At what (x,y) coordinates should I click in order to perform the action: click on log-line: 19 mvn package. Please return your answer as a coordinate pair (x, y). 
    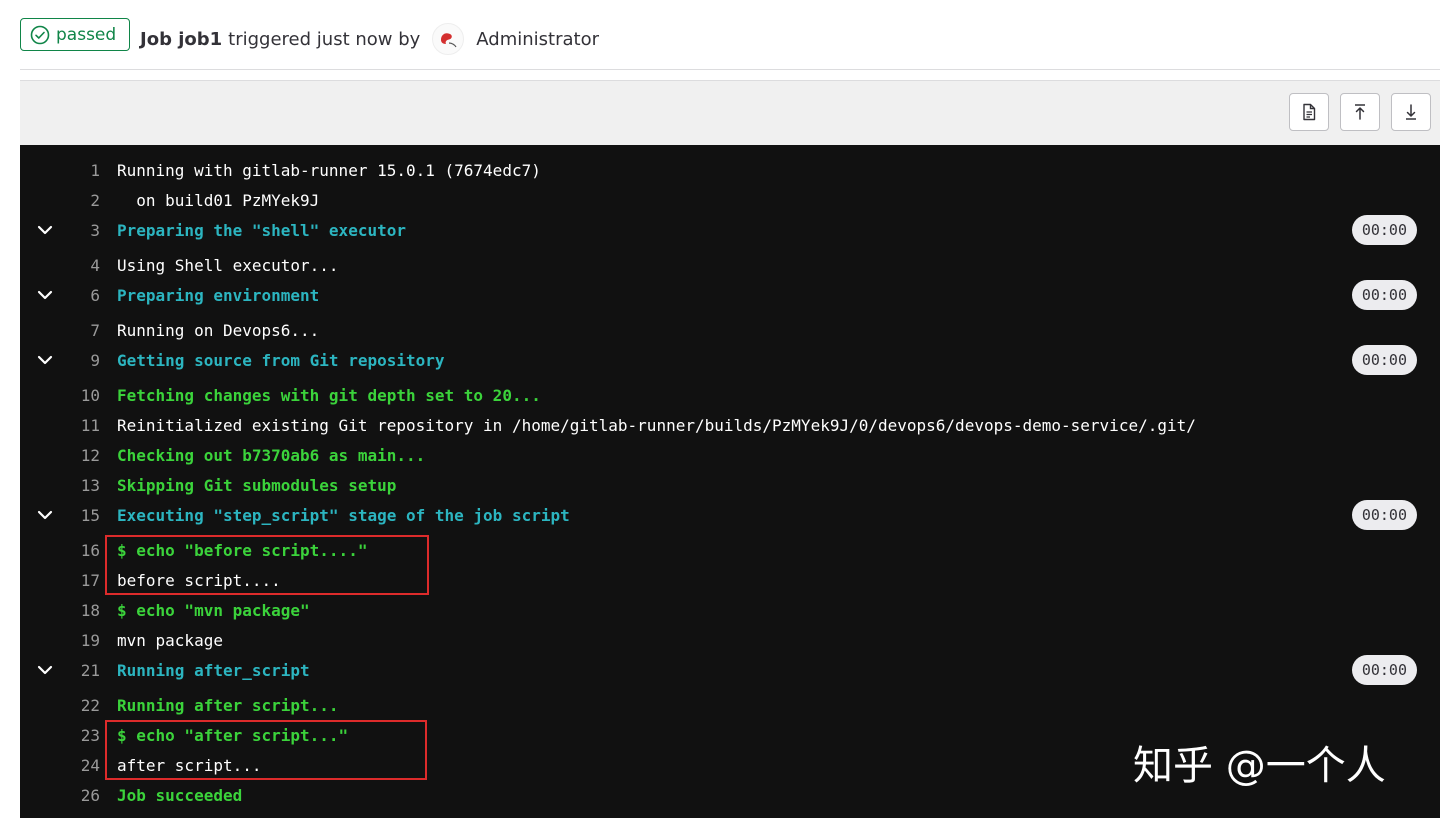
    Looking at the image, I should click on (730, 640).